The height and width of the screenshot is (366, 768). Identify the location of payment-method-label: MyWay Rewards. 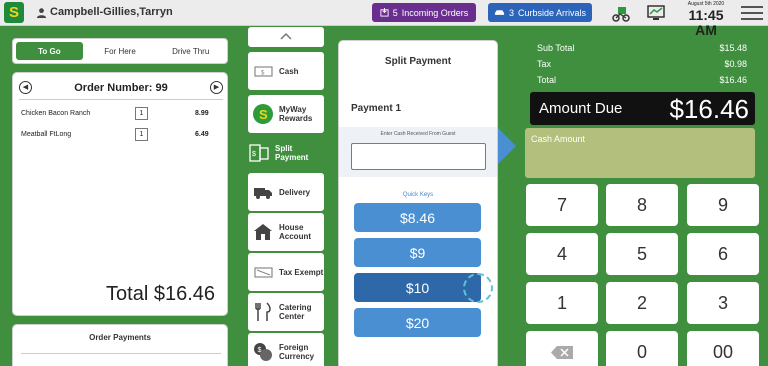
(296, 114).